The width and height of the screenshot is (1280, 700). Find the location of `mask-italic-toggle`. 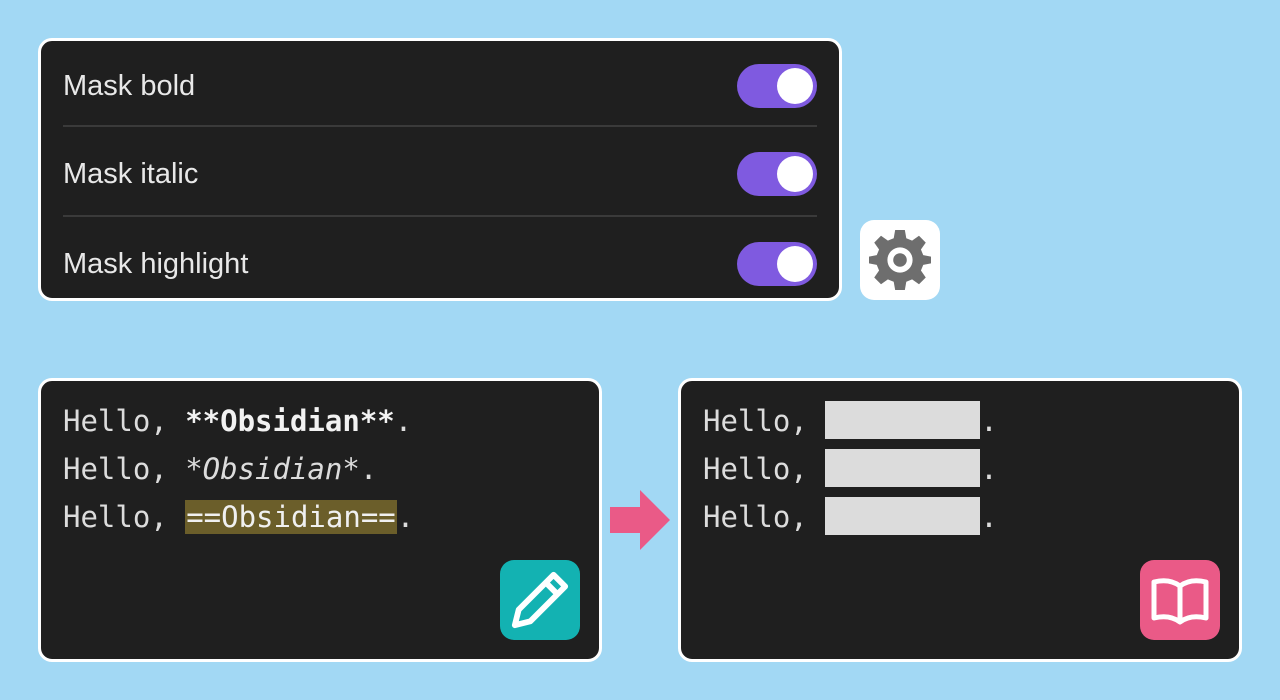

mask-italic-toggle is located at coordinates (777, 174).